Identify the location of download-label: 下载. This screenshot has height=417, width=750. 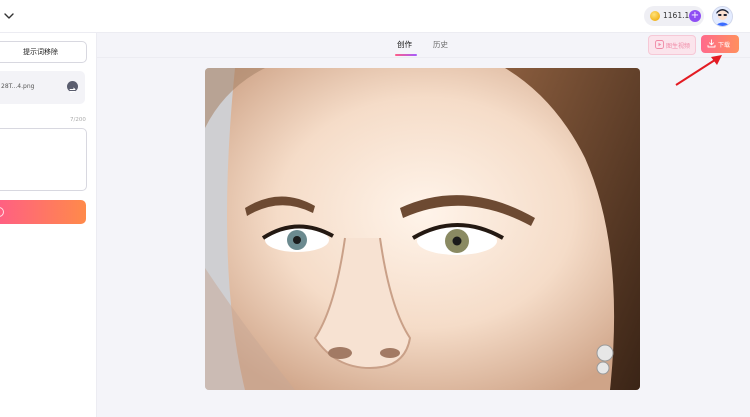
(724, 45).